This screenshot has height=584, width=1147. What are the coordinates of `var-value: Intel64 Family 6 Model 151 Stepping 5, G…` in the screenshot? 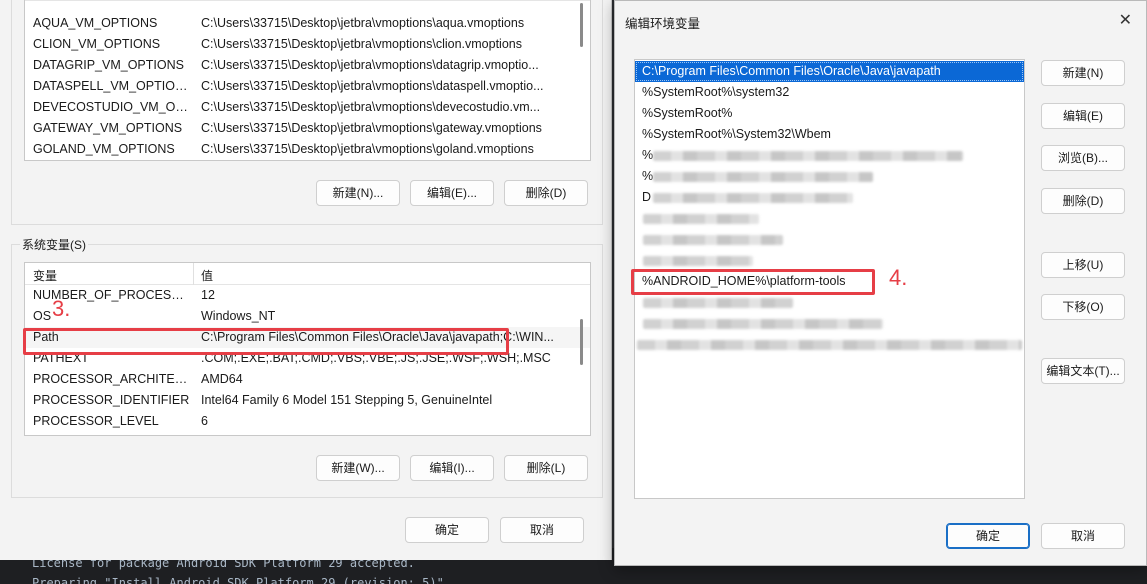 It's located at (347, 400).